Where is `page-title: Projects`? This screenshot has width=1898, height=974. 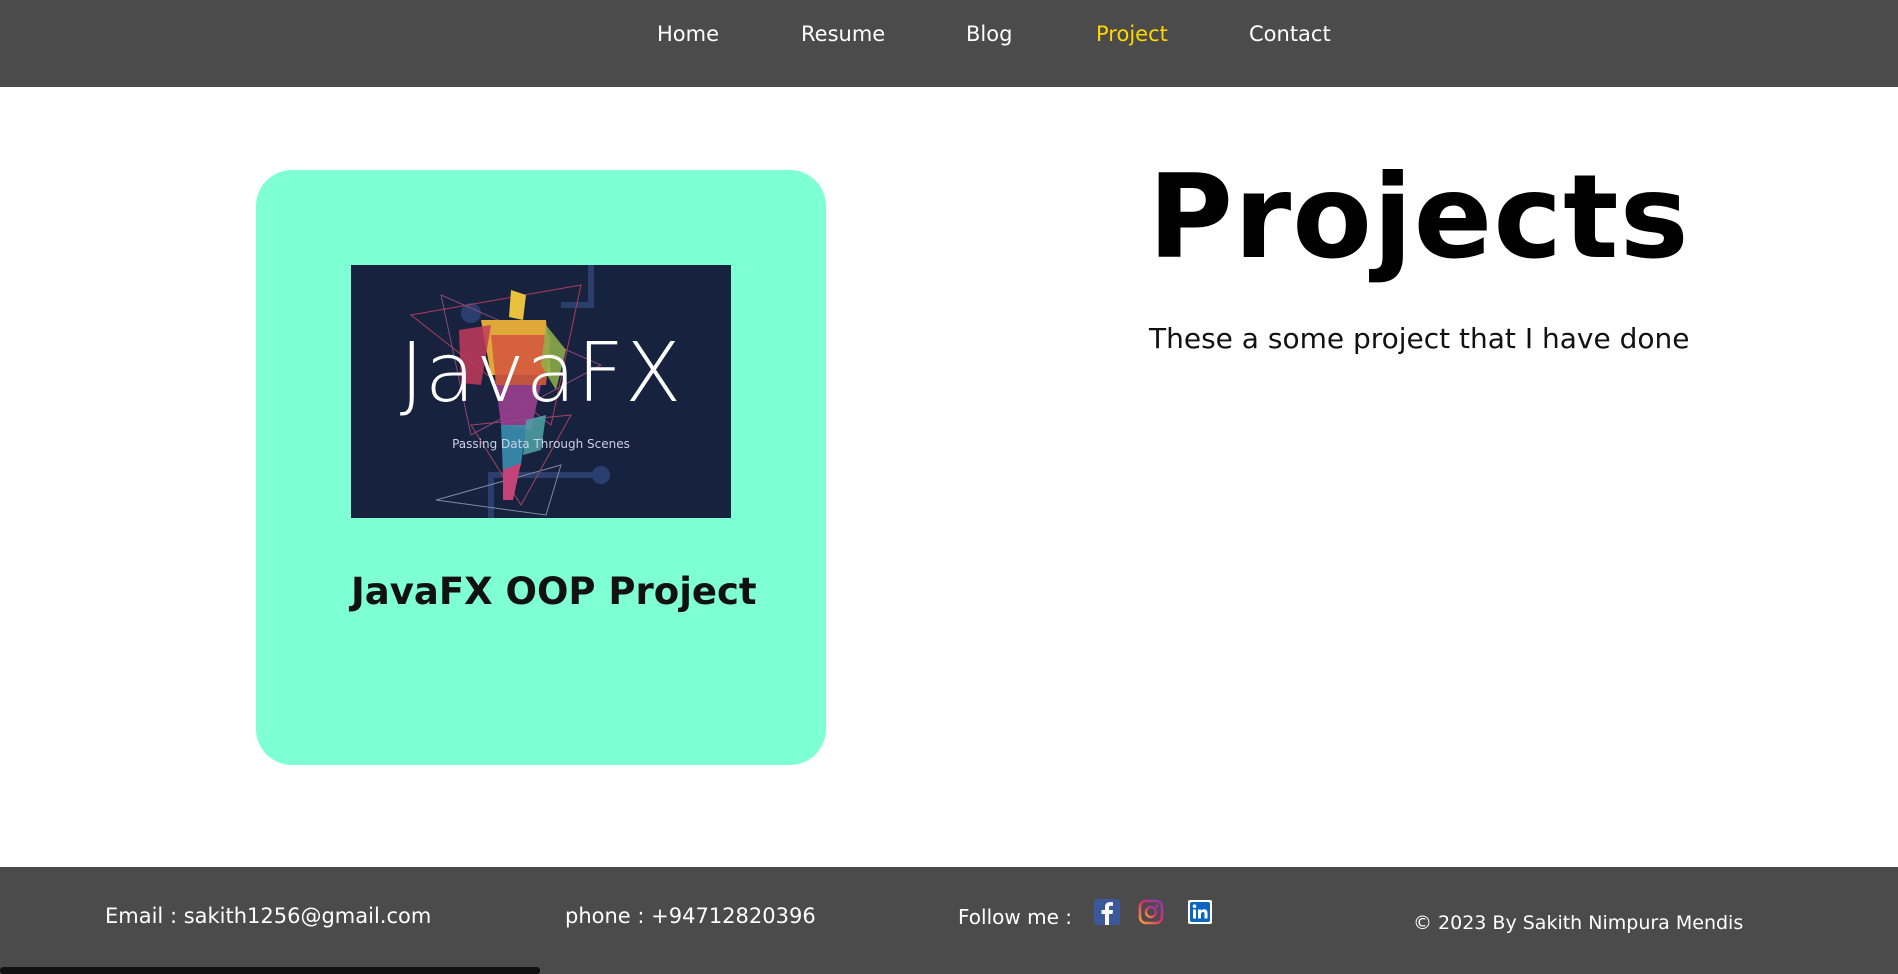 page-title: Projects is located at coordinates (1419, 217).